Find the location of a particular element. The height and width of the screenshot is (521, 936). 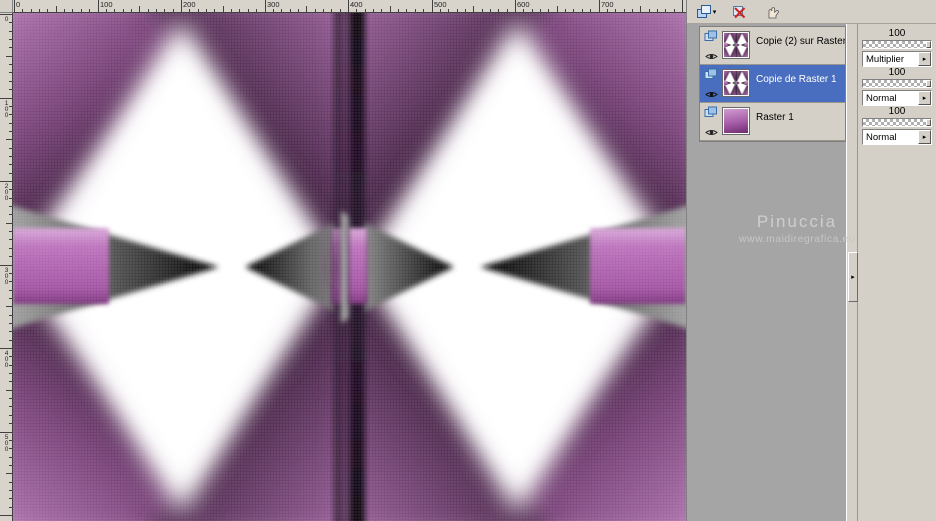

blend-group-layer-3: 100 Normal ▸ is located at coordinates (897, 125).